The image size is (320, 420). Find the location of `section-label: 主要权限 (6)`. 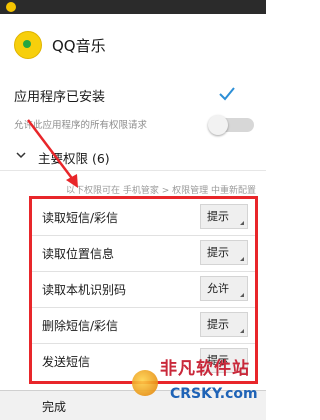

section-label: 主要权限 (6) is located at coordinates (74, 158).